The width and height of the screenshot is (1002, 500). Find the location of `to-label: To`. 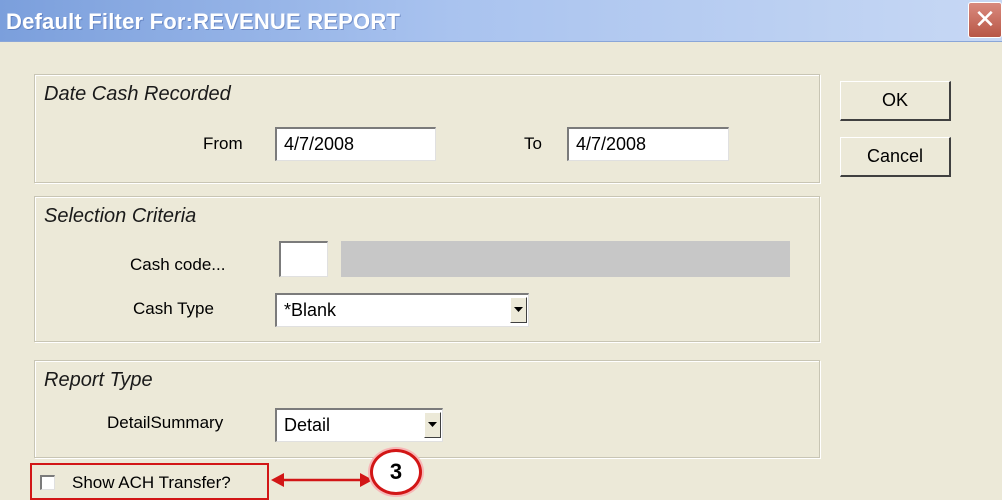

to-label: To is located at coordinates (533, 143).